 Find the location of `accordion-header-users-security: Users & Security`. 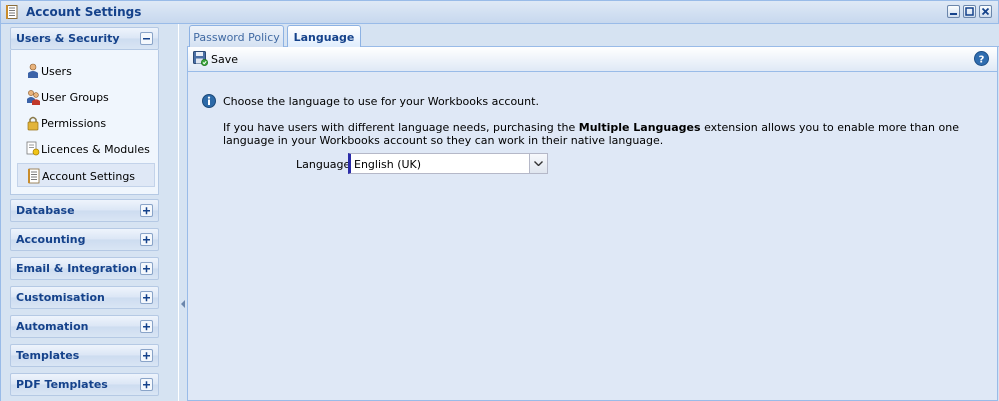

accordion-header-users-security: Users & Security is located at coordinates (84, 38).